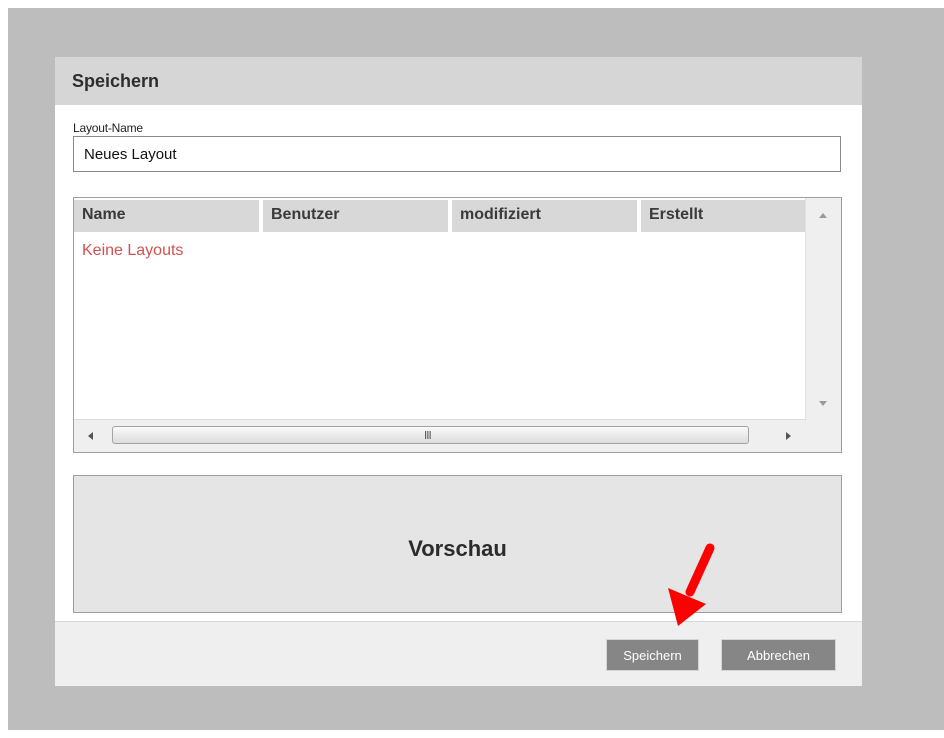 The height and width of the screenshot is (738, 944). Describe the element at coordinates (823, 215) in the screenshot. I see `scroll-up-icon` at that location.